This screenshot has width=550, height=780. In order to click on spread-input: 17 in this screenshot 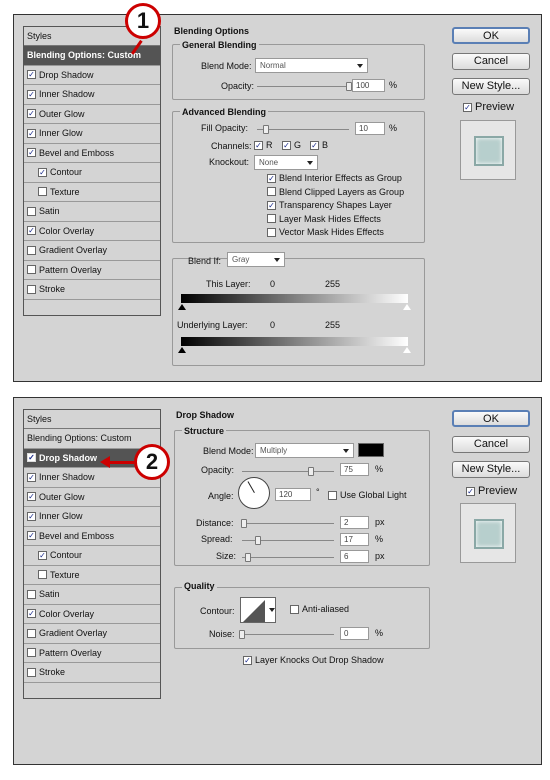, I will do `click(354, 539)`.